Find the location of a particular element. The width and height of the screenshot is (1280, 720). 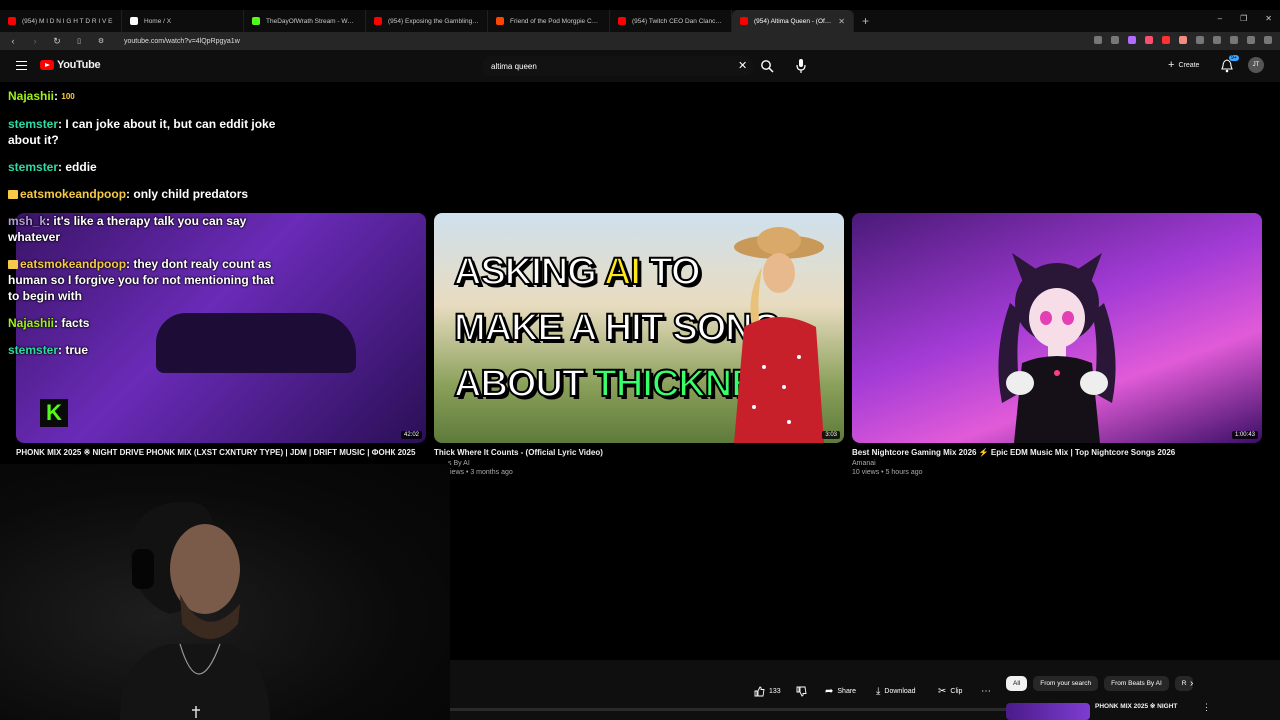

new-tab-button: + is located at coordinates (865, 21).